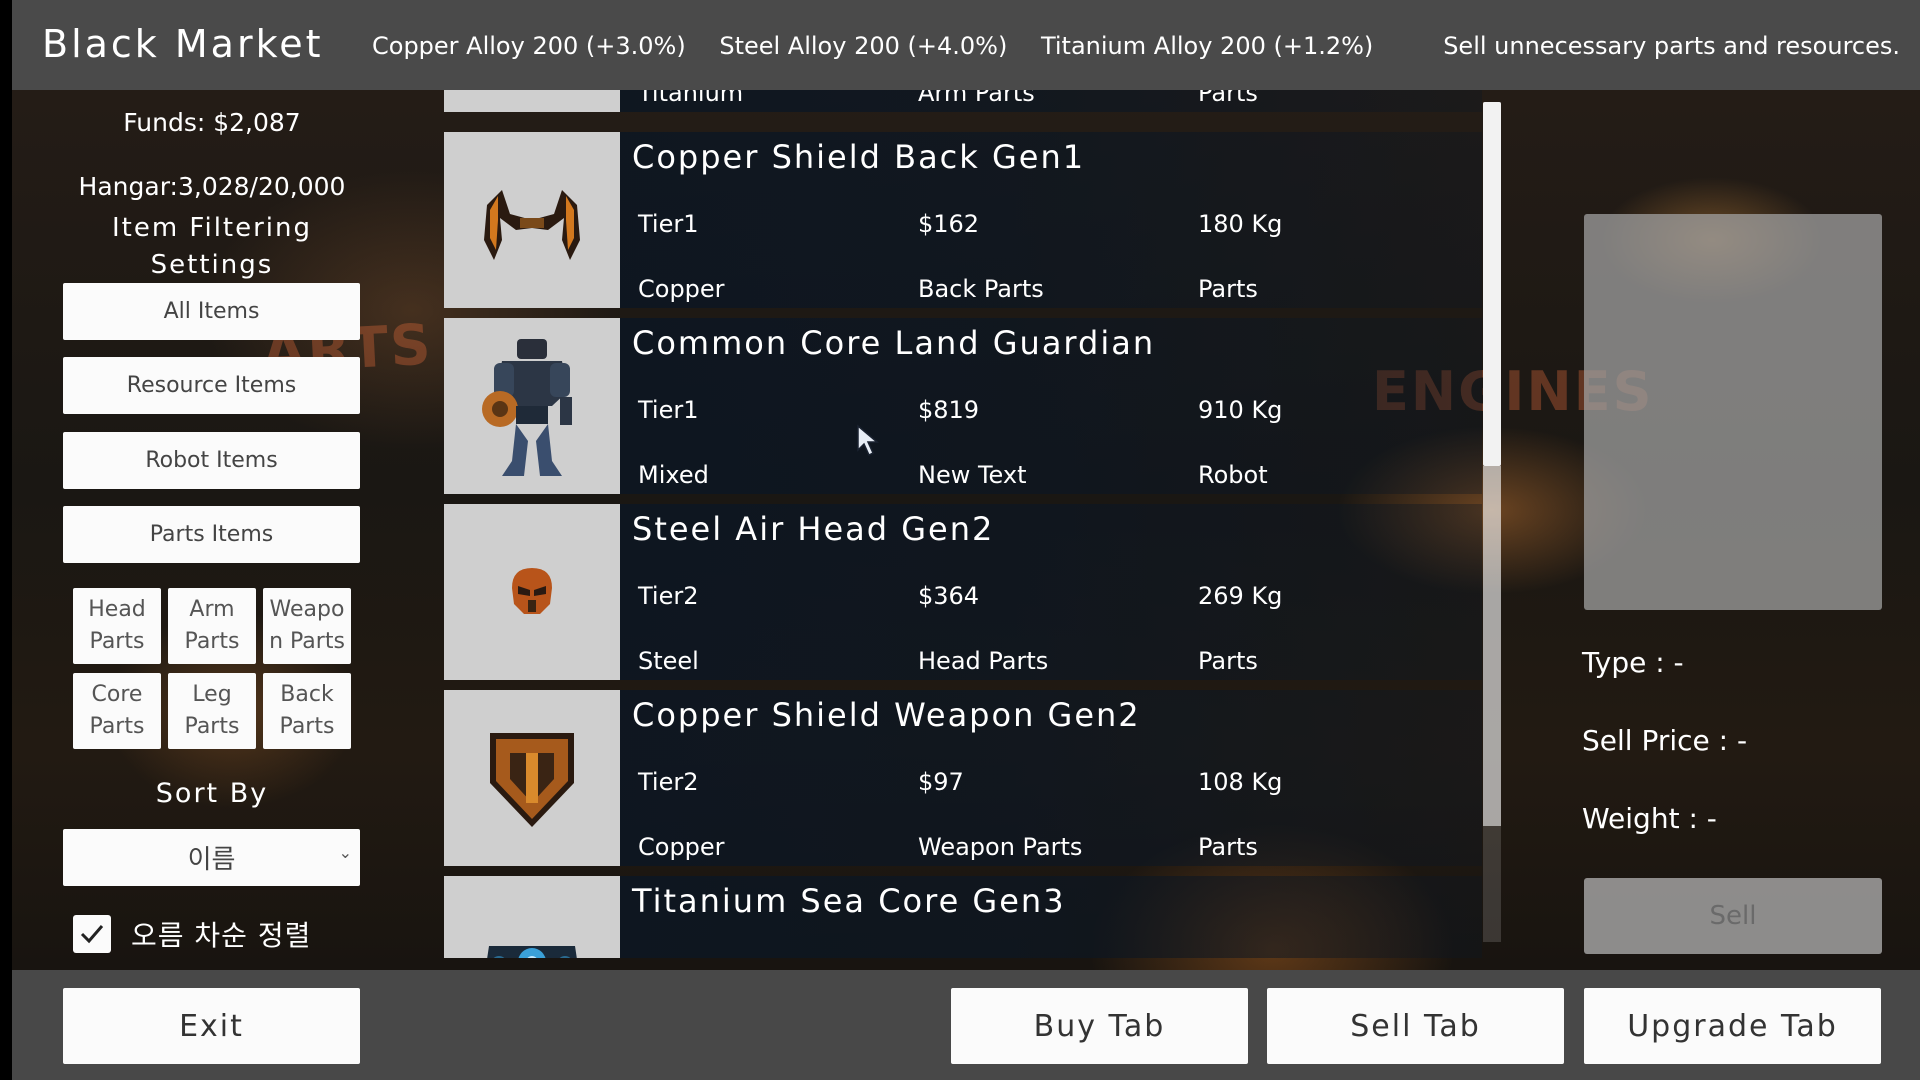  I want to click on head-parts-label-1: Head, so click(117, 609).